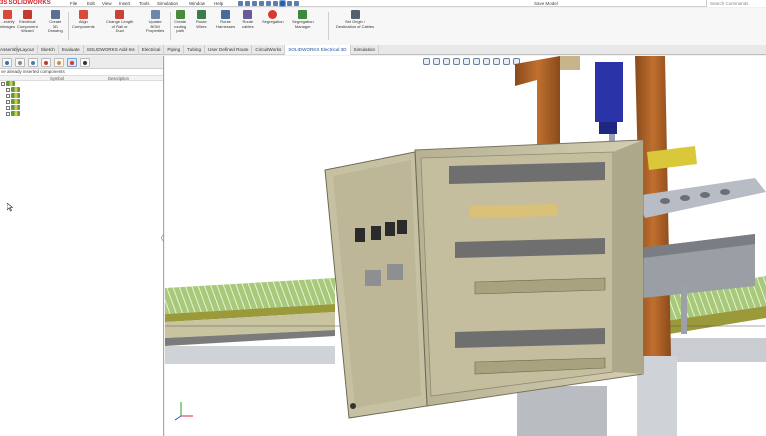 The image size is (766, 436). Describe the element at coordinates (289, 3) in the screenshot. I see `rebuild-icon` at that location.